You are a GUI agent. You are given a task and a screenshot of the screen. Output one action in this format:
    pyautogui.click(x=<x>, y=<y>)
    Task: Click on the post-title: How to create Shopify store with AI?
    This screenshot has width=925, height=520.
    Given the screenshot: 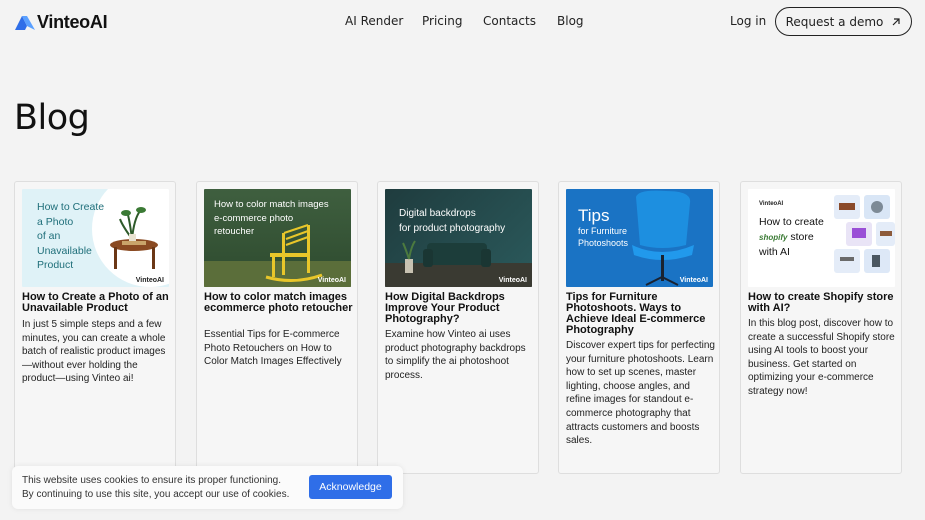 What is the action you would take?
    pyautogui.click(x=823, y=303)
    